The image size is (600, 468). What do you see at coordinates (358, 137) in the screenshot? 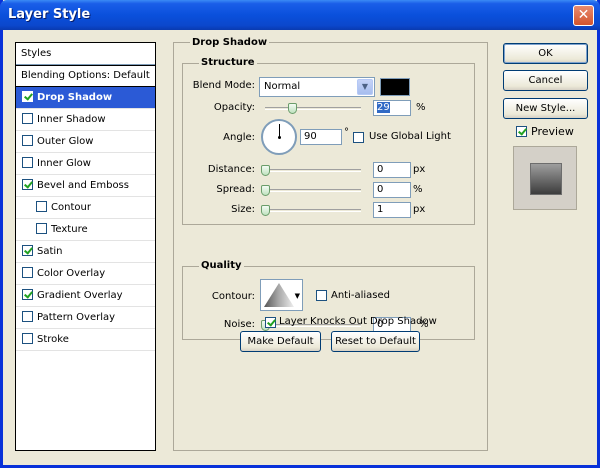
I see `use-global-light-checkbox` at bounding box center [358, 137].